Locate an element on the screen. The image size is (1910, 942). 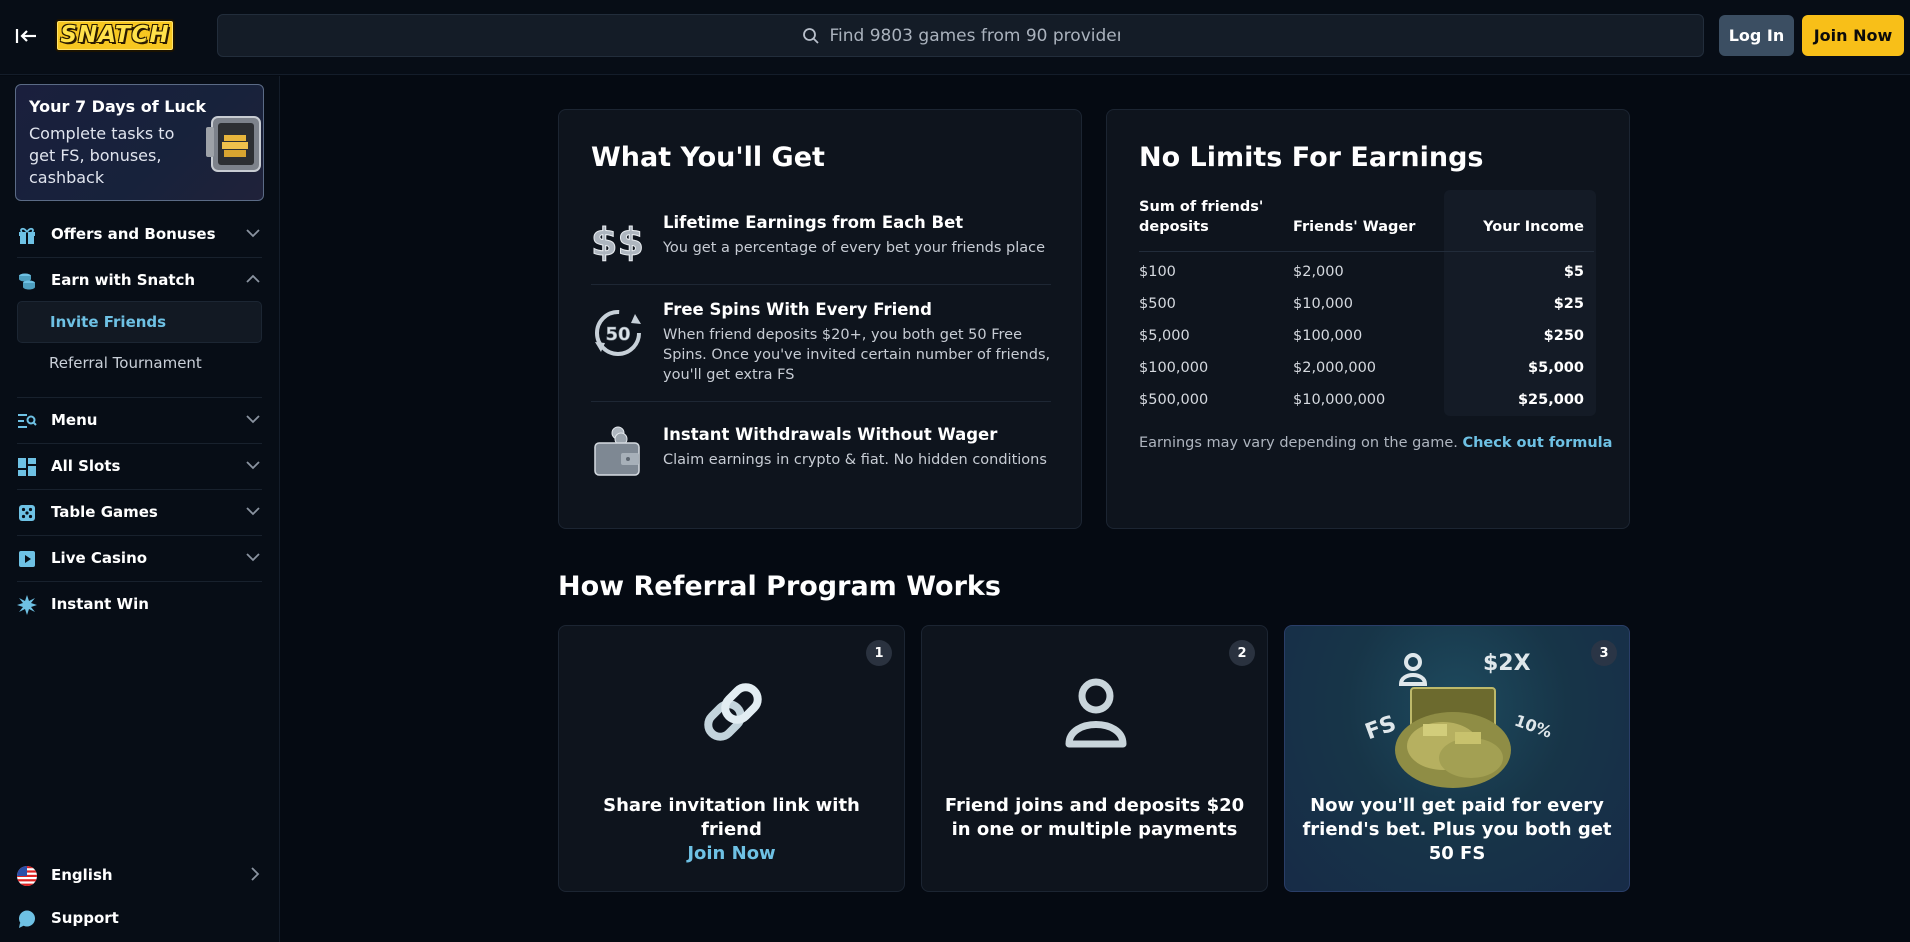
sidebar-subitem-label: Invite Friends is located at coordinates (108, 322).